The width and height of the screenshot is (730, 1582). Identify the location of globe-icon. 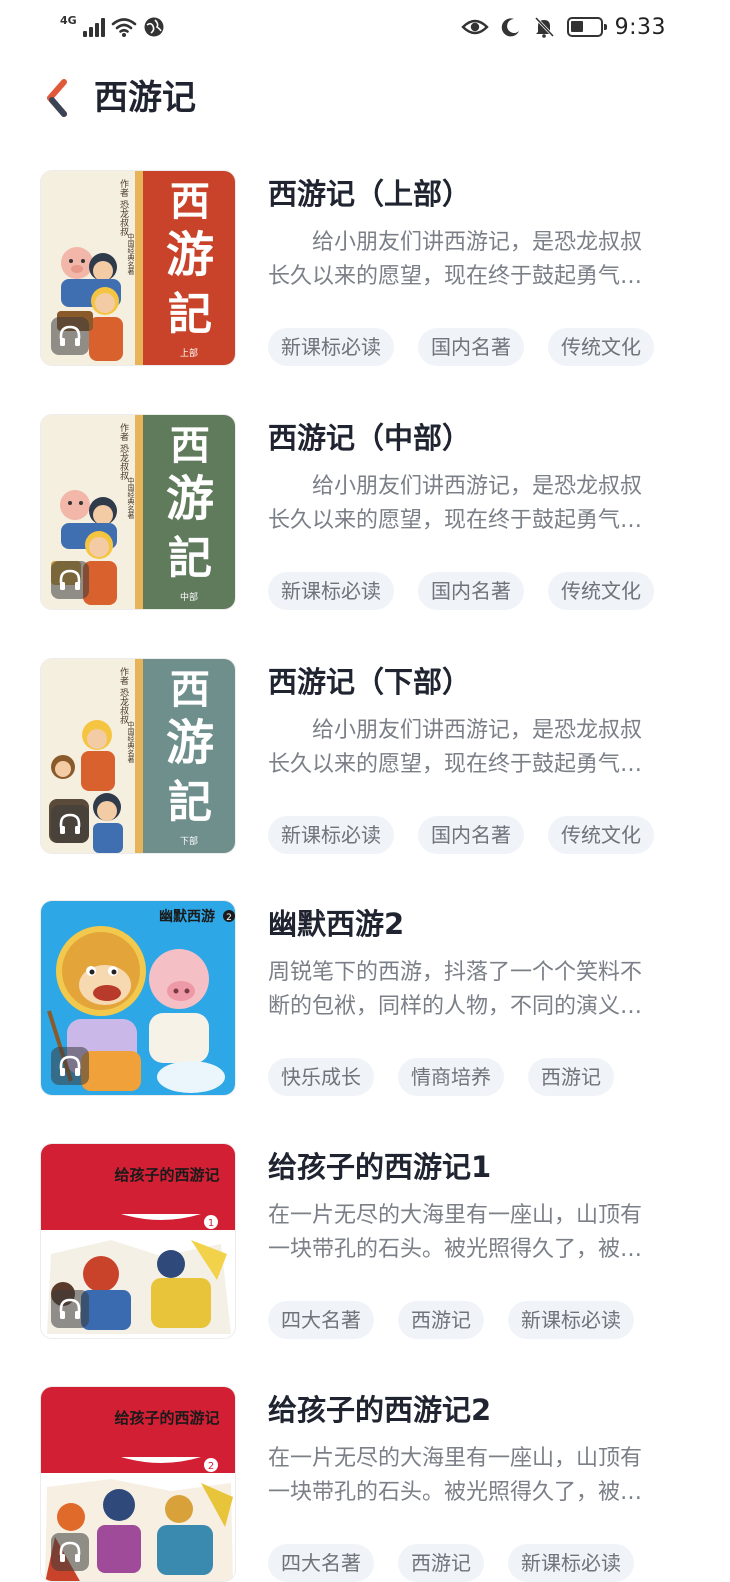
(154, 27).